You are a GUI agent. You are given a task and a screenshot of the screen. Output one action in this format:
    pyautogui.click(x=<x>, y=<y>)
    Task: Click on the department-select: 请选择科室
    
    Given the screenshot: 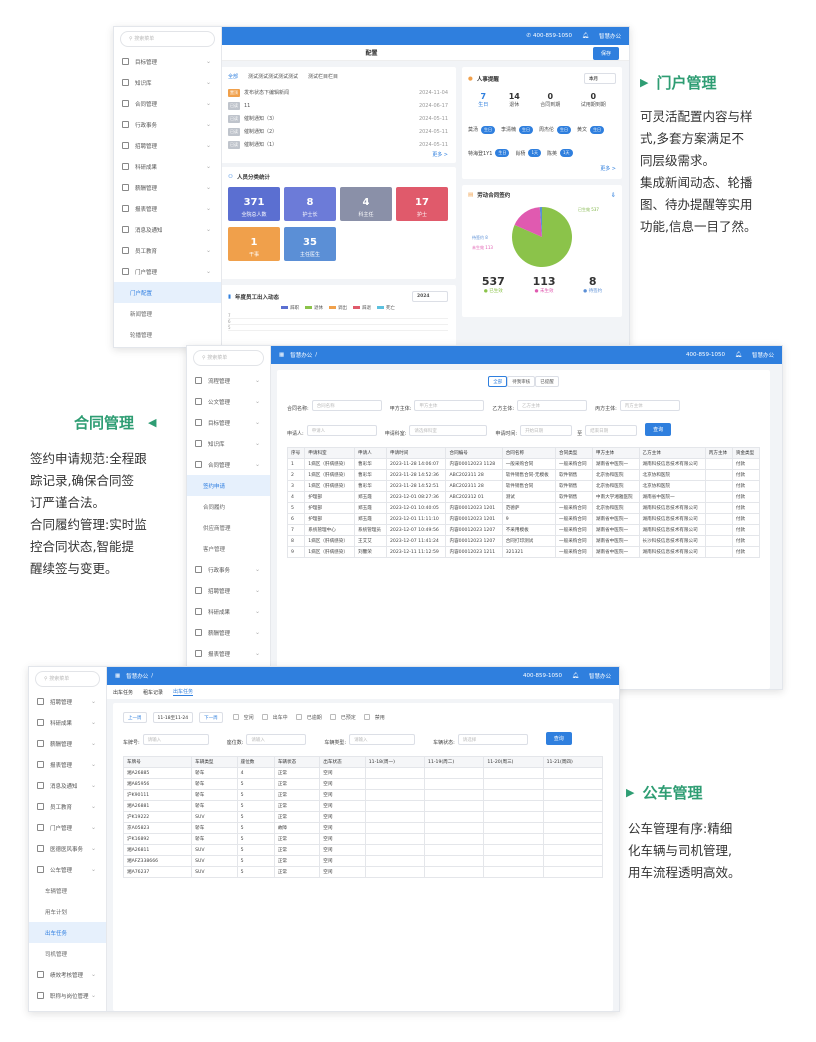 What is the action you would take?
    pyautogui.click(x=448, y=430)
    